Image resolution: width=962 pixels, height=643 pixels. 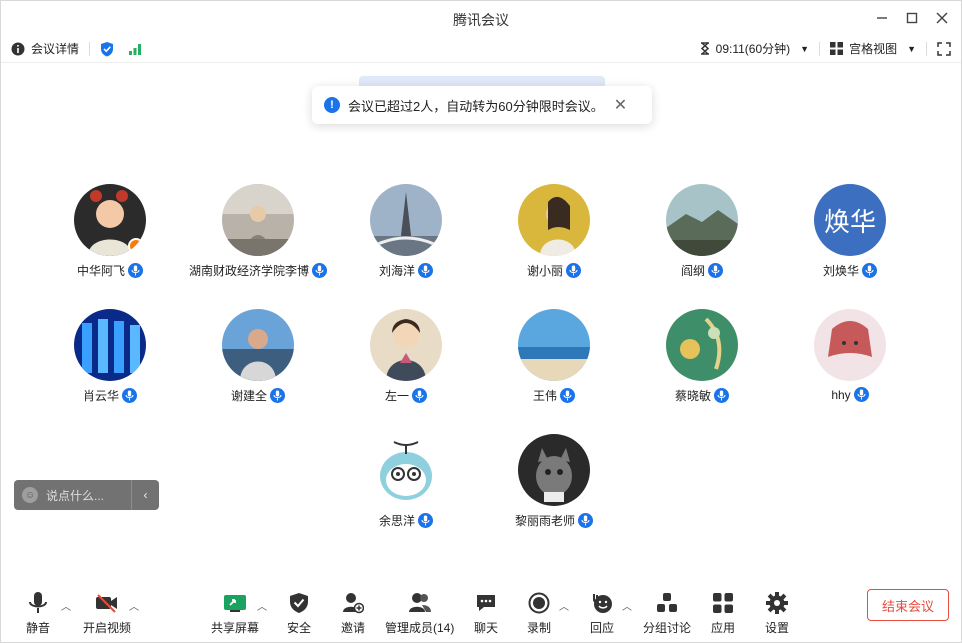 I want to click on participant-name-row: 黎丽雨老师, so click(x=554, y=520).